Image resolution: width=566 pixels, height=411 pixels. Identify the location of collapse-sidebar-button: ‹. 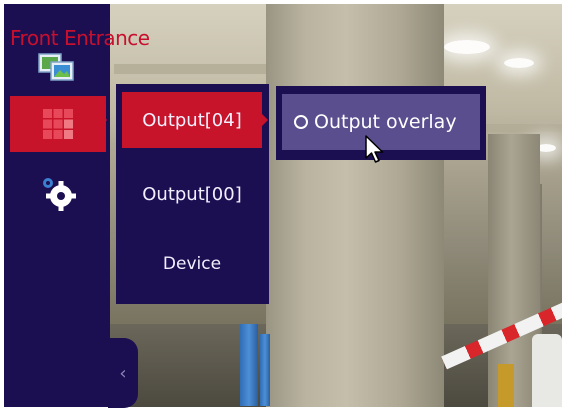
(123, 373).